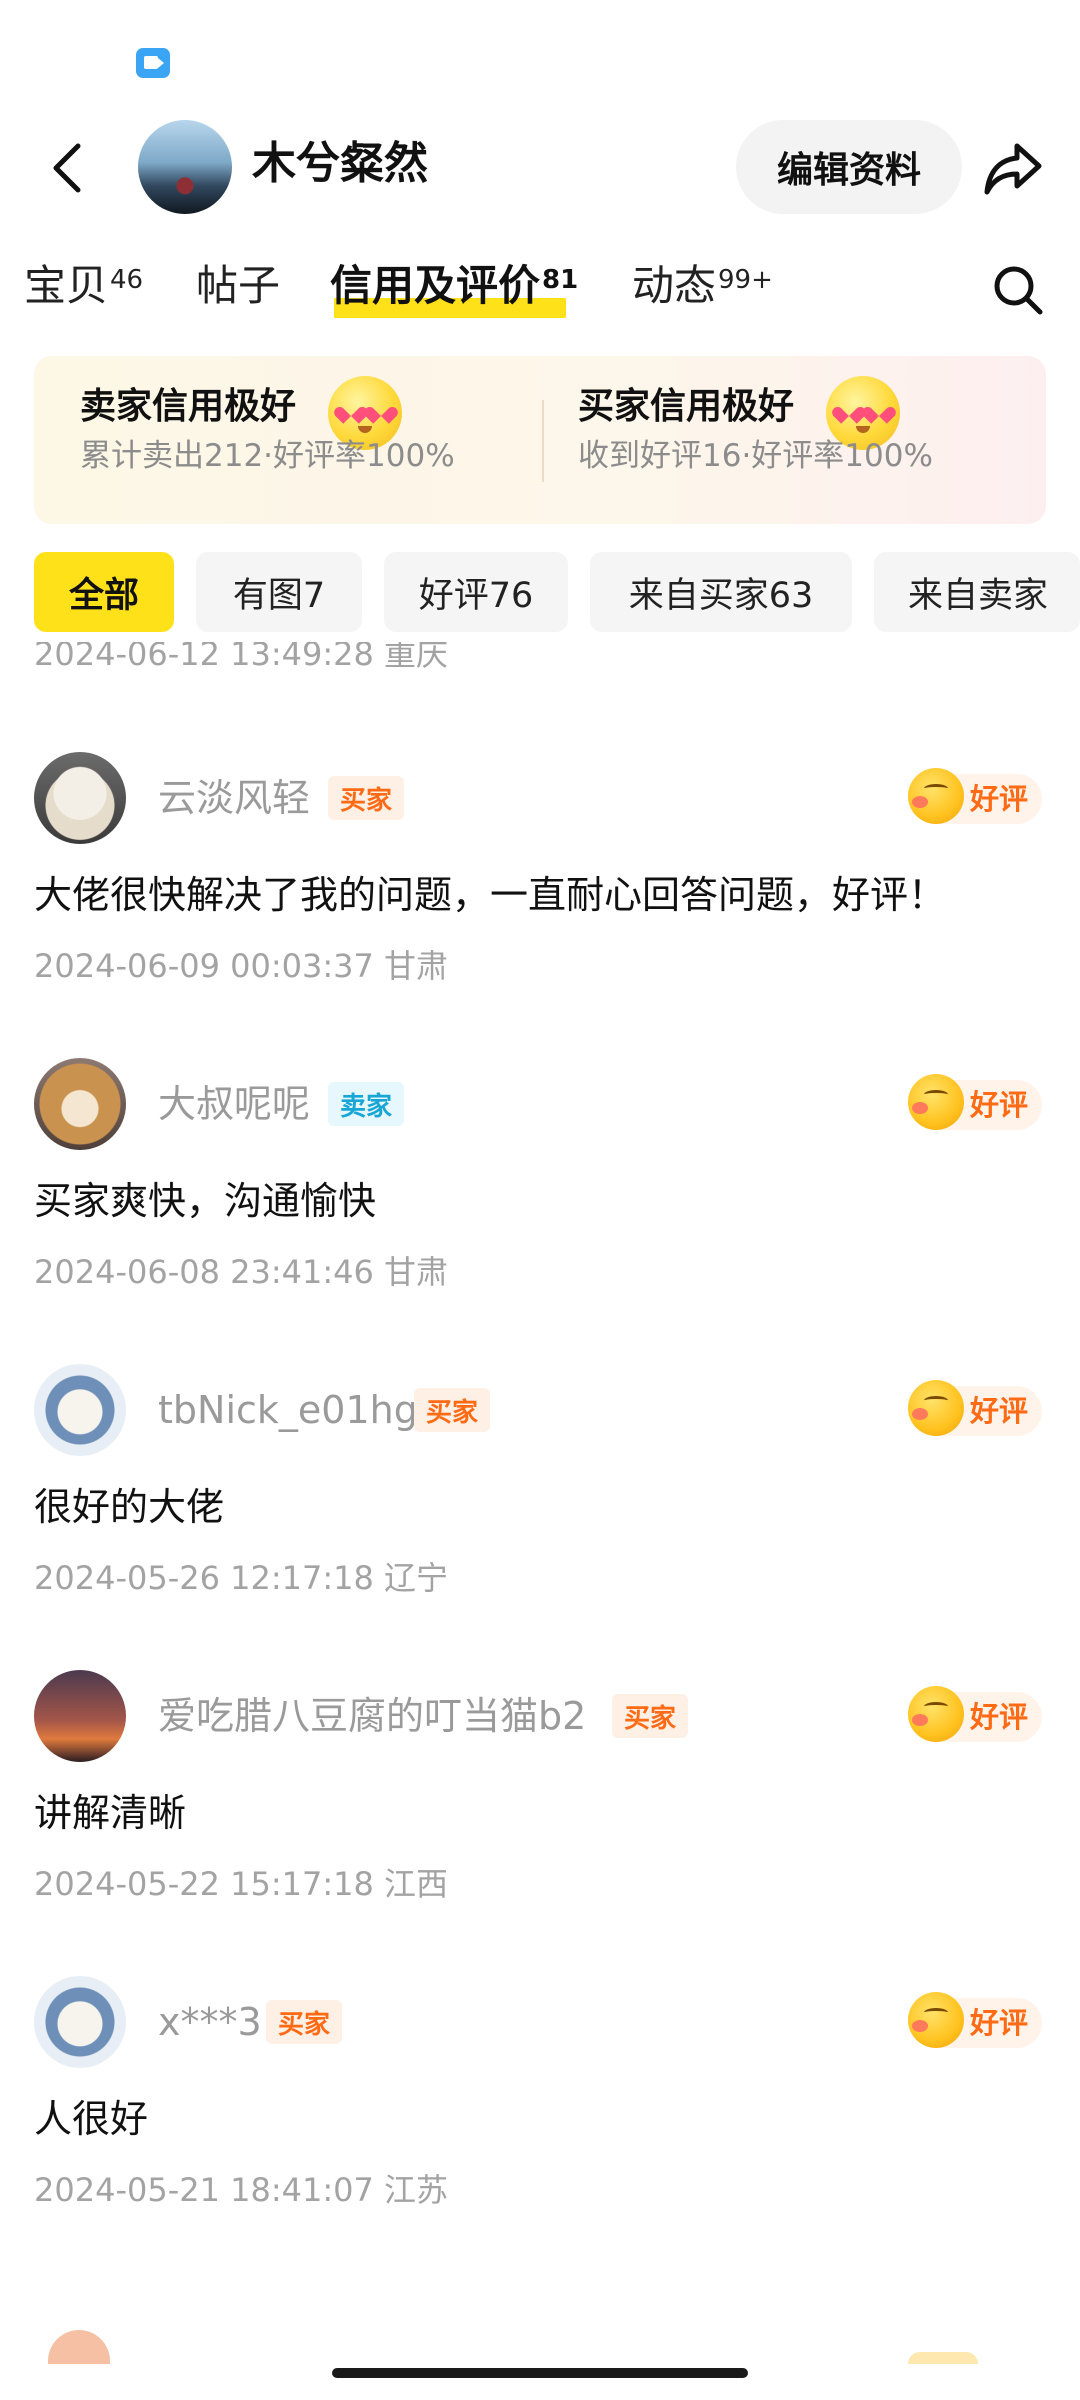 Image resolution: width=1080 pixels, height=2400 pixels. I want to click on buyer-credit-title: 买家信用极好, so click(686, 406).